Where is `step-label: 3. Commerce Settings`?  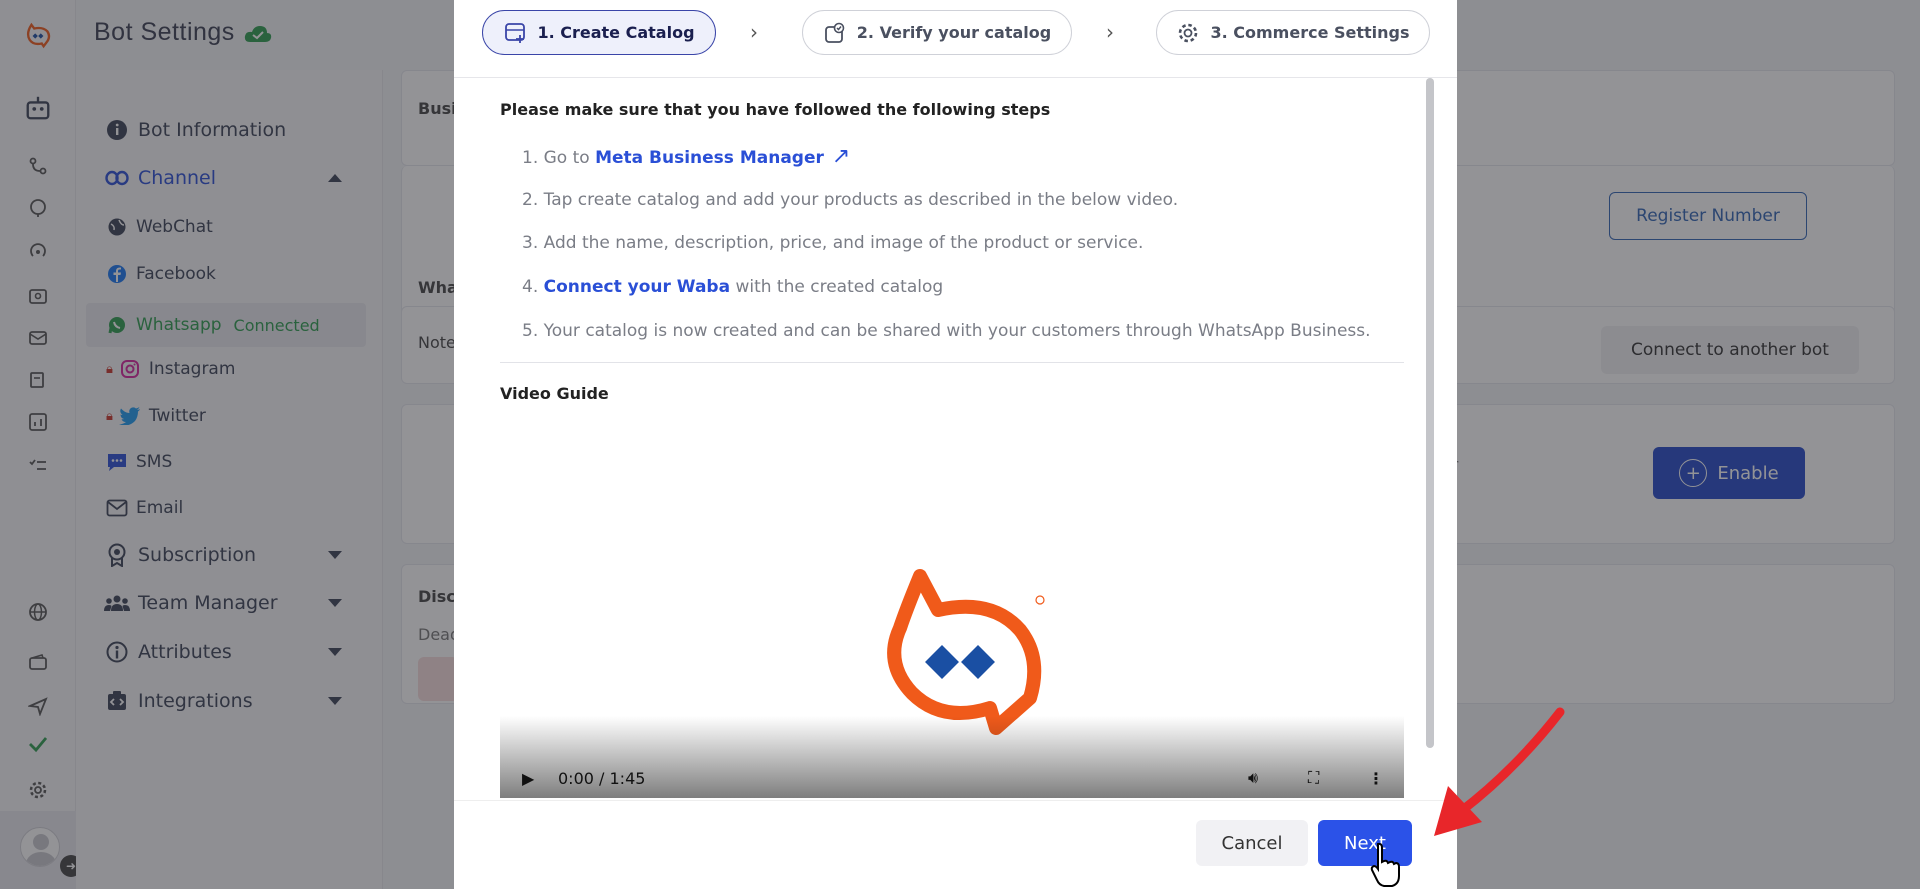
step-label: 3. Commerce Settings is located at coordinates (1310, 32).